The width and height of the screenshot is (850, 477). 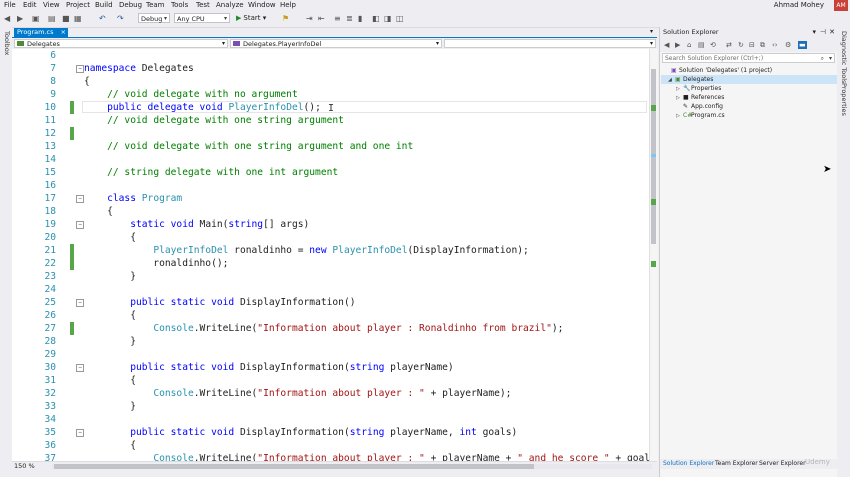 I want to click on menu-team: Team, so click(x=155, y=5).